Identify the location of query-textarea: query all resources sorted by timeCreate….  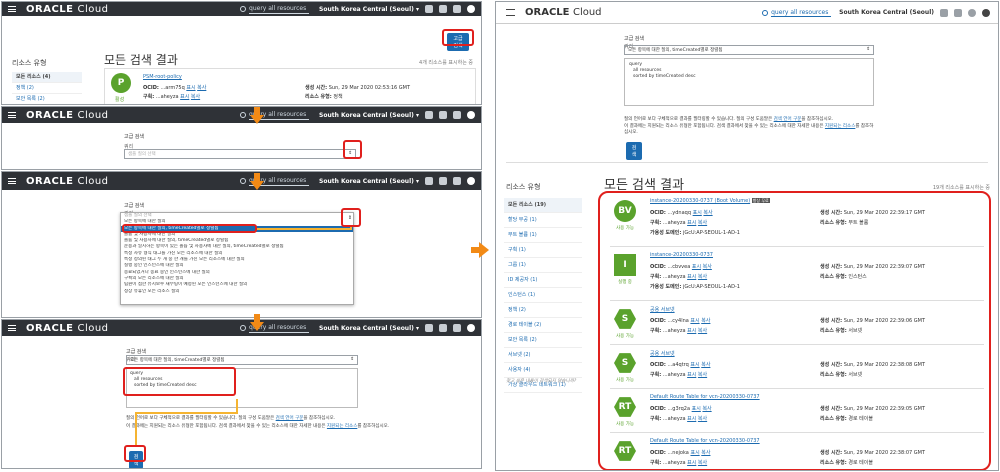
(749, 82).